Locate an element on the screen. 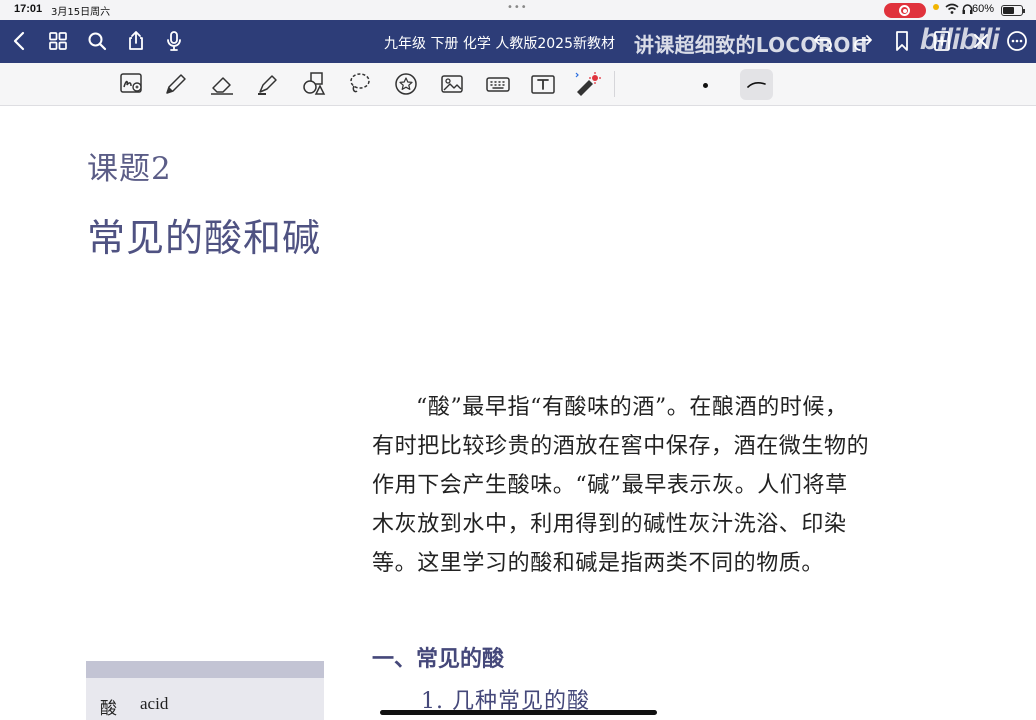 The width and height of the screenshot is (1036, 720). grid-icon is located at coordinates (58, 41).